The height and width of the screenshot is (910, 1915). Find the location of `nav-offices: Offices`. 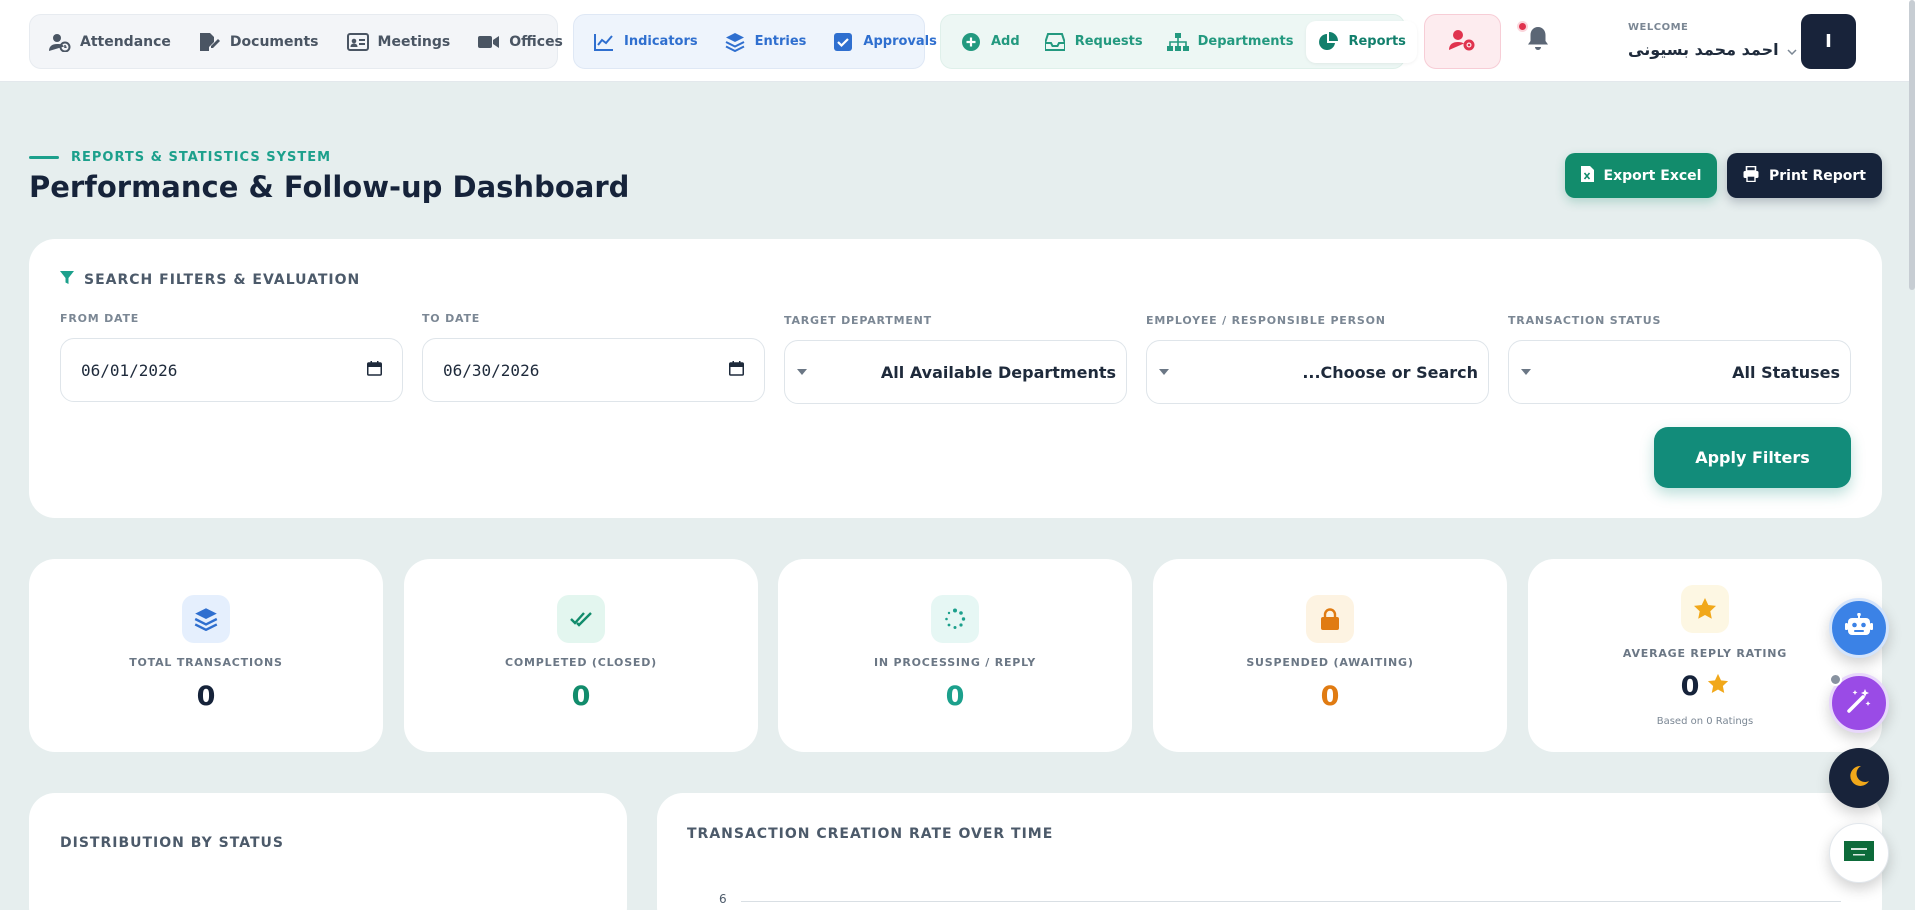

nav-offices: Offices is located at coordinates (520, 42).